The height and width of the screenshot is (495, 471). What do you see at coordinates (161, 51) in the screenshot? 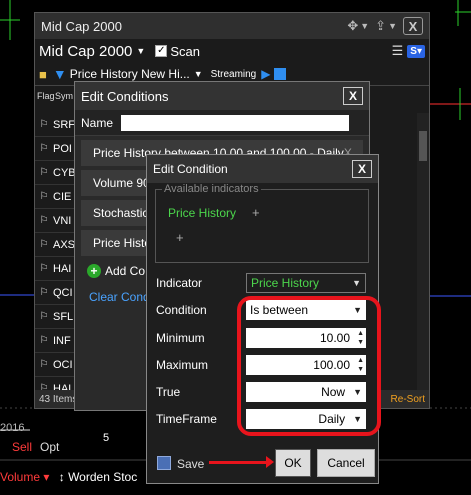
I see `scan-checkbox: ✓` at bounding box center [161, 51].